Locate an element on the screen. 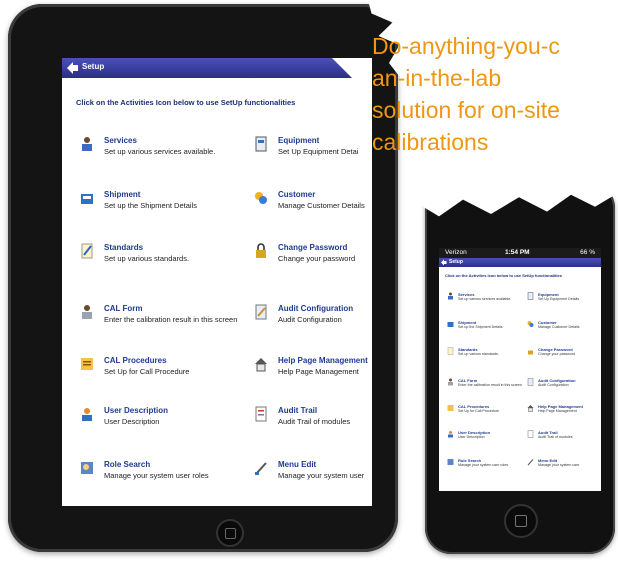  ipad-home-button is located at coordinates (230, 533).